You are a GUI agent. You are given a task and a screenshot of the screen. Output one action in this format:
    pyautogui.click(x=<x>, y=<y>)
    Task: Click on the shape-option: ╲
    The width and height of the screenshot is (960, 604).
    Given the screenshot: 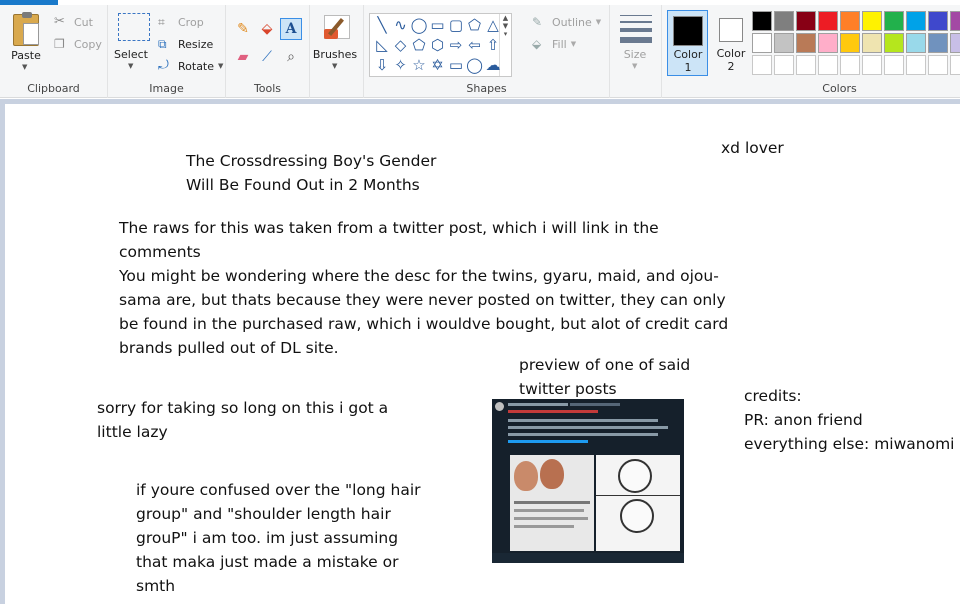 What is the action you would take?
    pyautogui.click(x=382, y=25)
    